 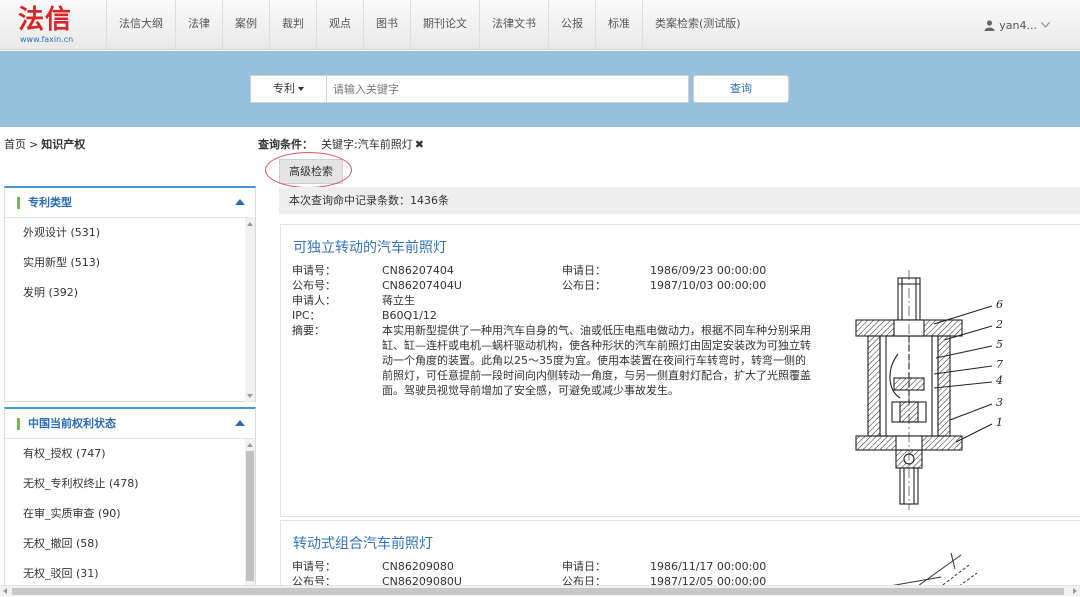 I want to click on facet-title: 中国当前权利状态, so click(x=72, y=423).